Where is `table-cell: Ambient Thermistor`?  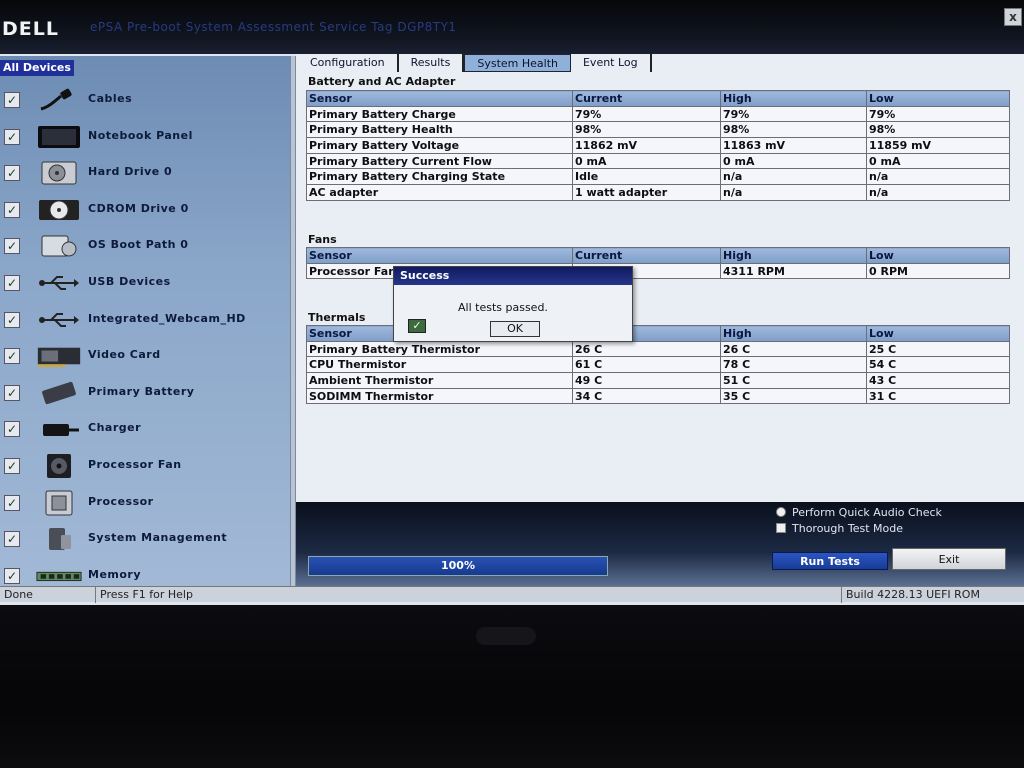 table-cell: Ambient Thermistor is located at coordinates (439, 380).